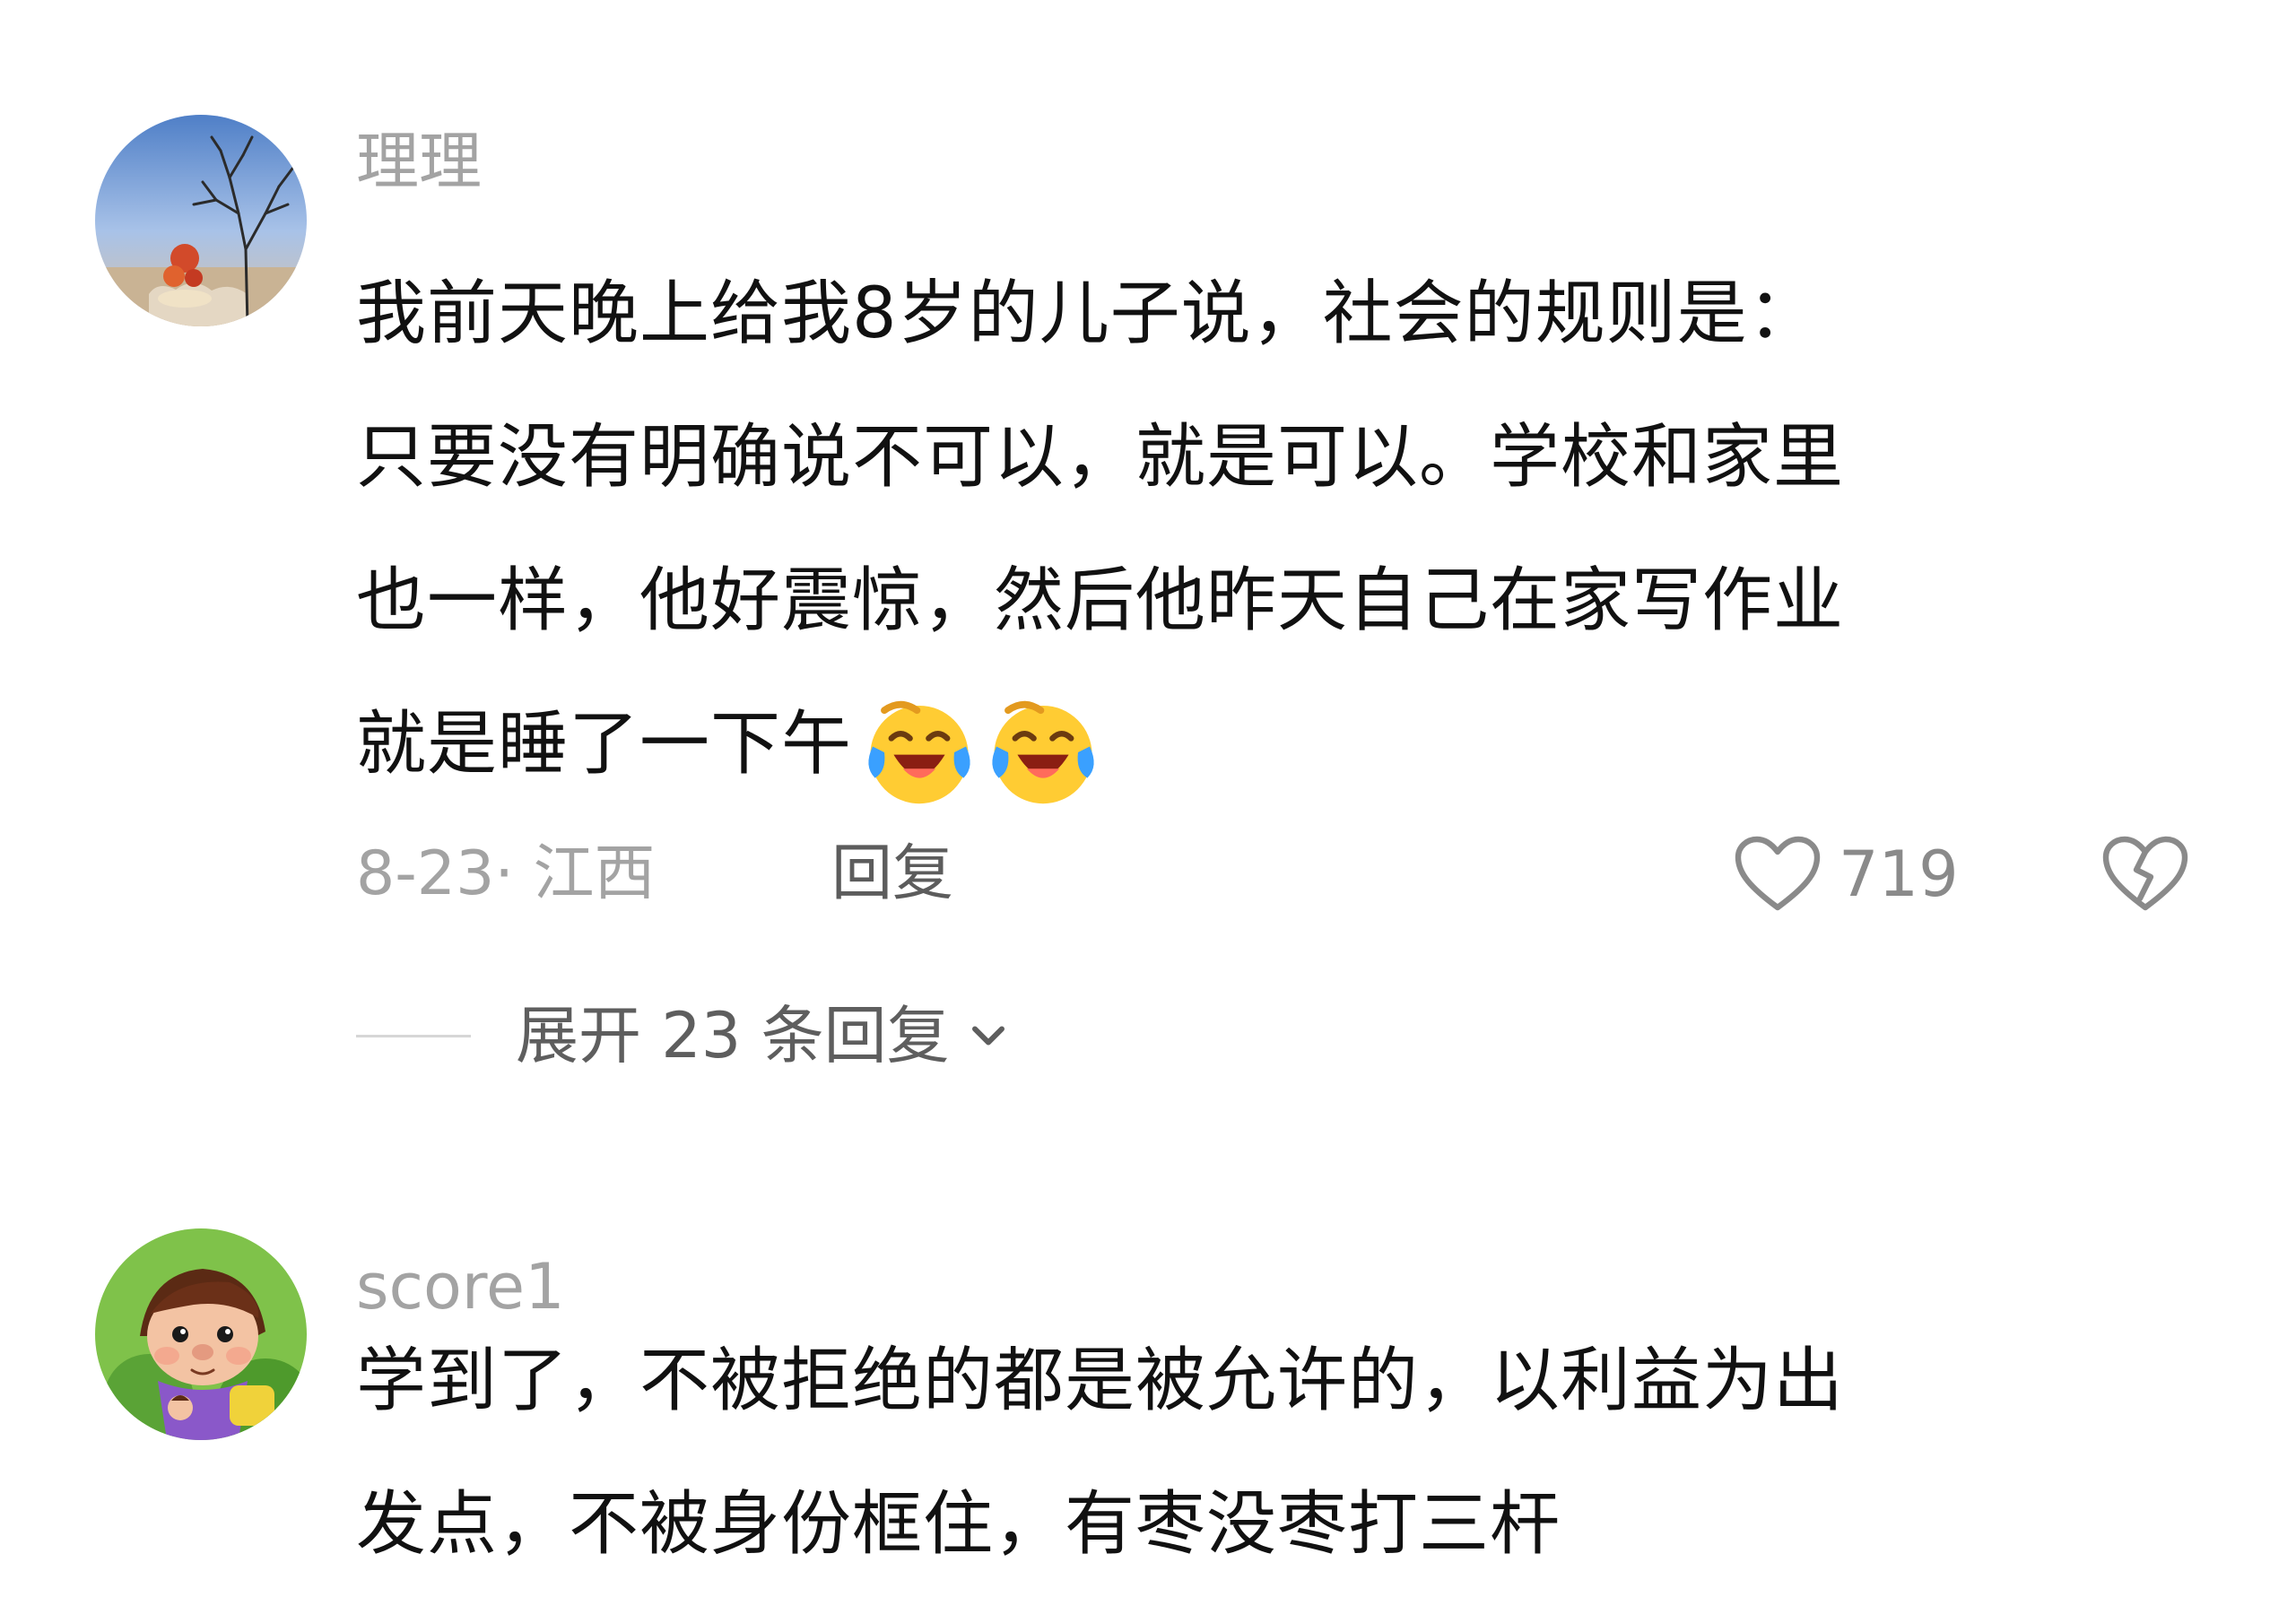 This screenshot has height=1623, width=2296. I want to click on expand-replies-label: 展开 23 条回复, so click(733, 1035).